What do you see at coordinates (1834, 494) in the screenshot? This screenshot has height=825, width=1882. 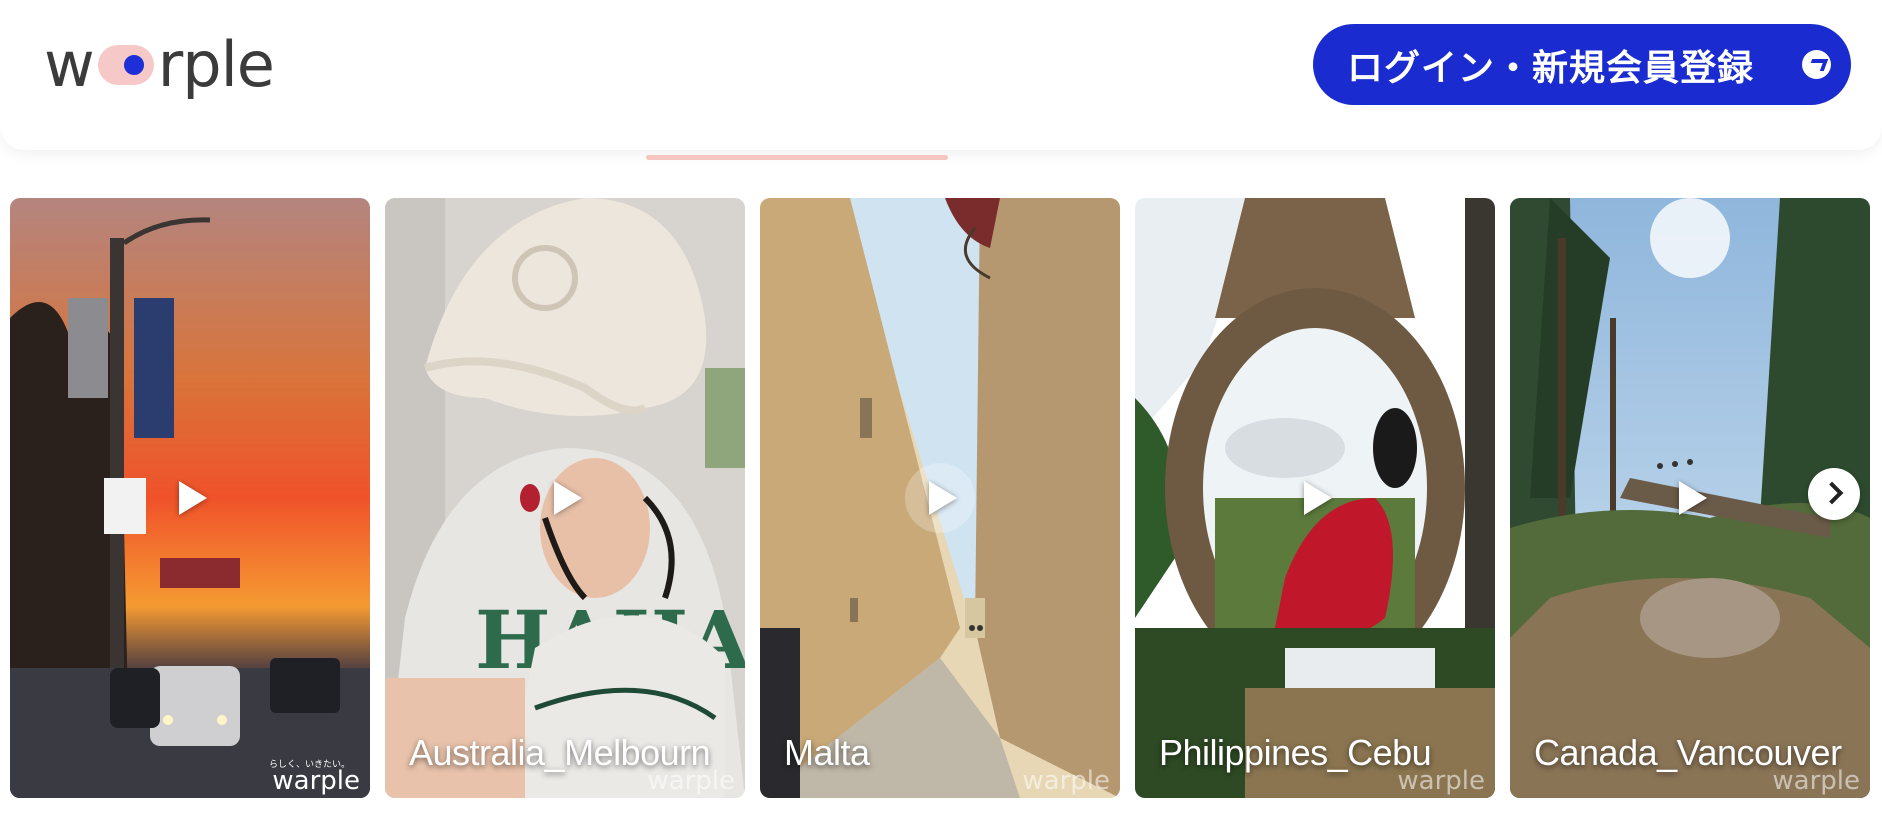 I see `chevron-right-icon` at bounding box center [1834, 494].